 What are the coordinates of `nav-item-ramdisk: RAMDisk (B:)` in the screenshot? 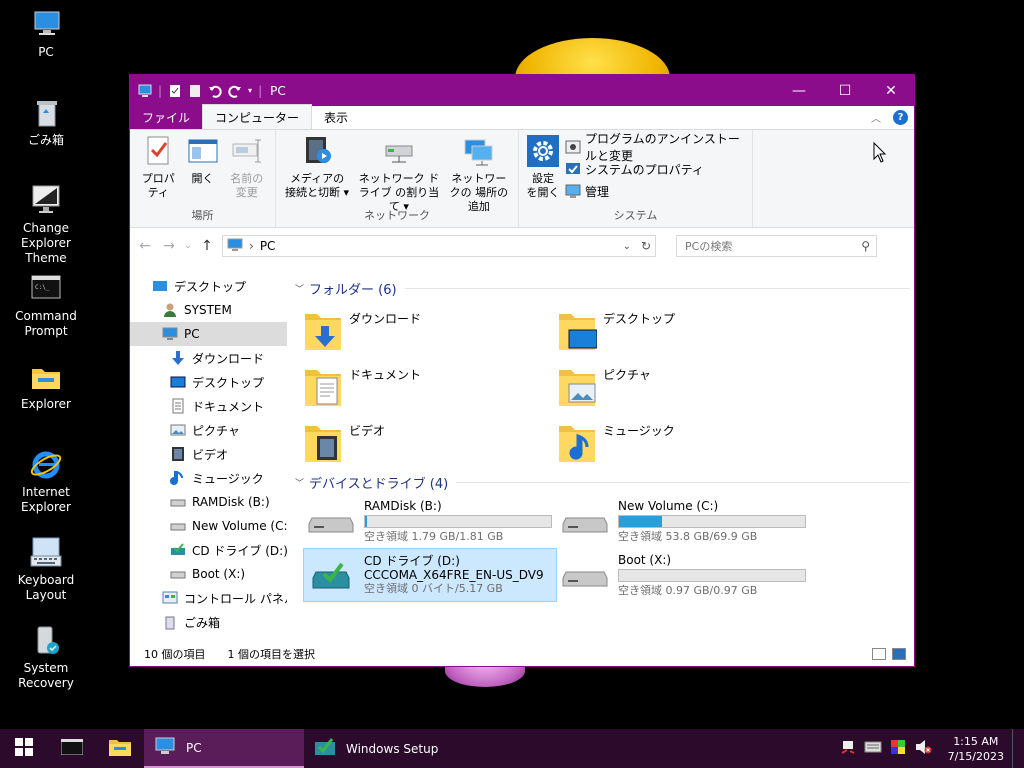 It's located at (208, 502).